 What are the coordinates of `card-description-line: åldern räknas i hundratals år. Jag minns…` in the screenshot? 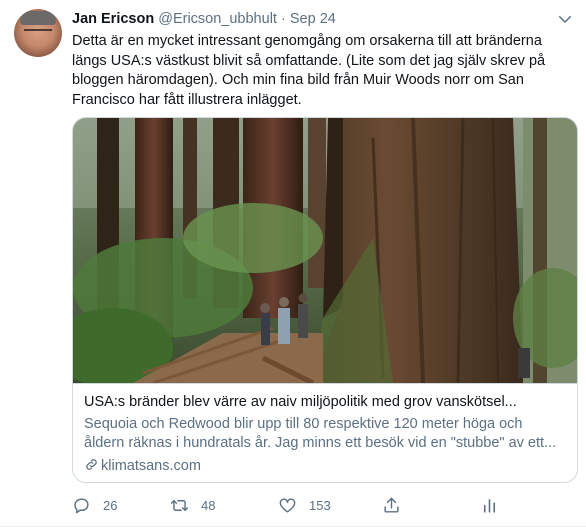 It's located at (320, 443).